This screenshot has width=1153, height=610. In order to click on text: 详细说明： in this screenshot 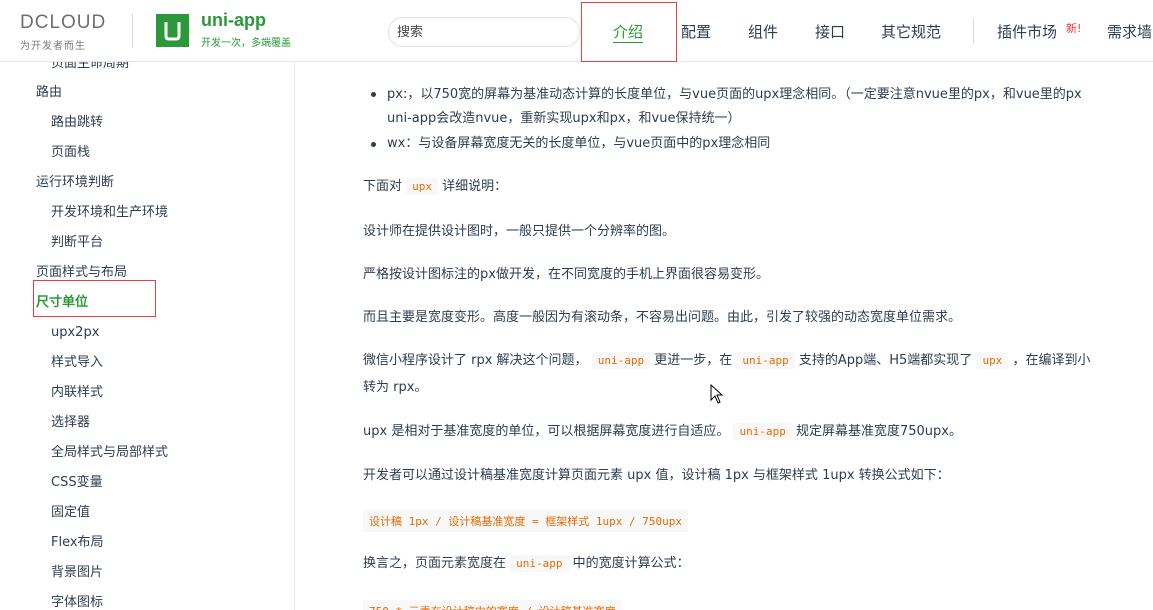, I will do `click(475, 186)`.